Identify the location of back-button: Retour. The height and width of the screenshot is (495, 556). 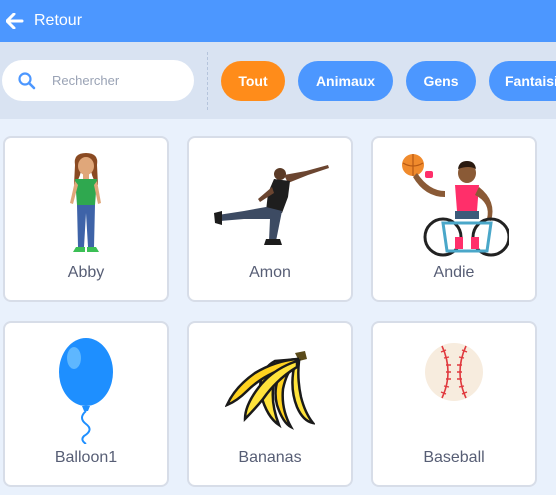
(44, 21).